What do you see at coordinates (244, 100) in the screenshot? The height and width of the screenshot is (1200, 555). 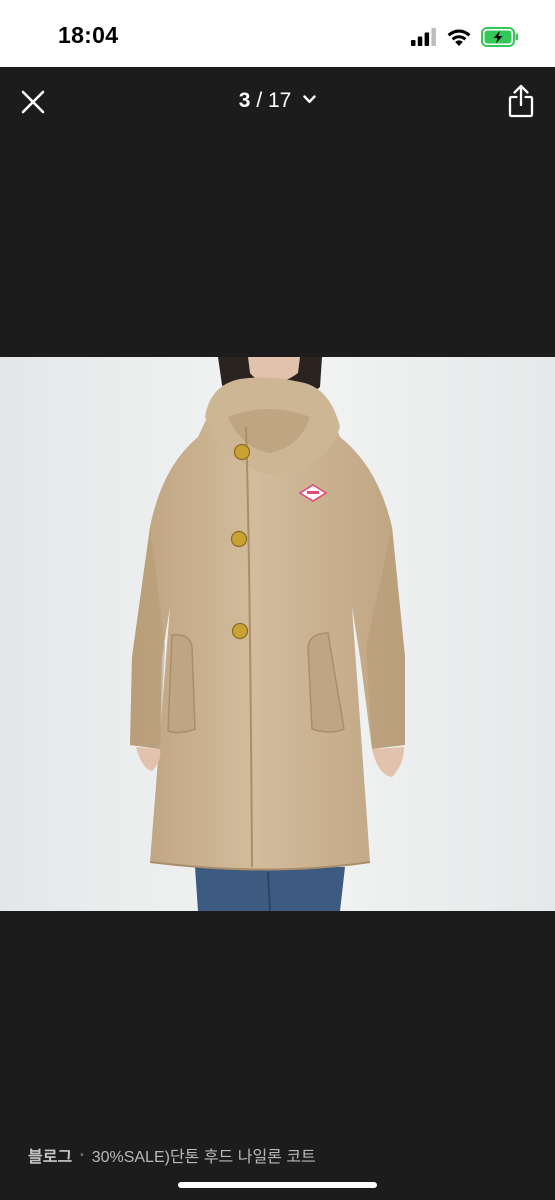 I see `current-image-number: 3` at bounding box center [244, 100].